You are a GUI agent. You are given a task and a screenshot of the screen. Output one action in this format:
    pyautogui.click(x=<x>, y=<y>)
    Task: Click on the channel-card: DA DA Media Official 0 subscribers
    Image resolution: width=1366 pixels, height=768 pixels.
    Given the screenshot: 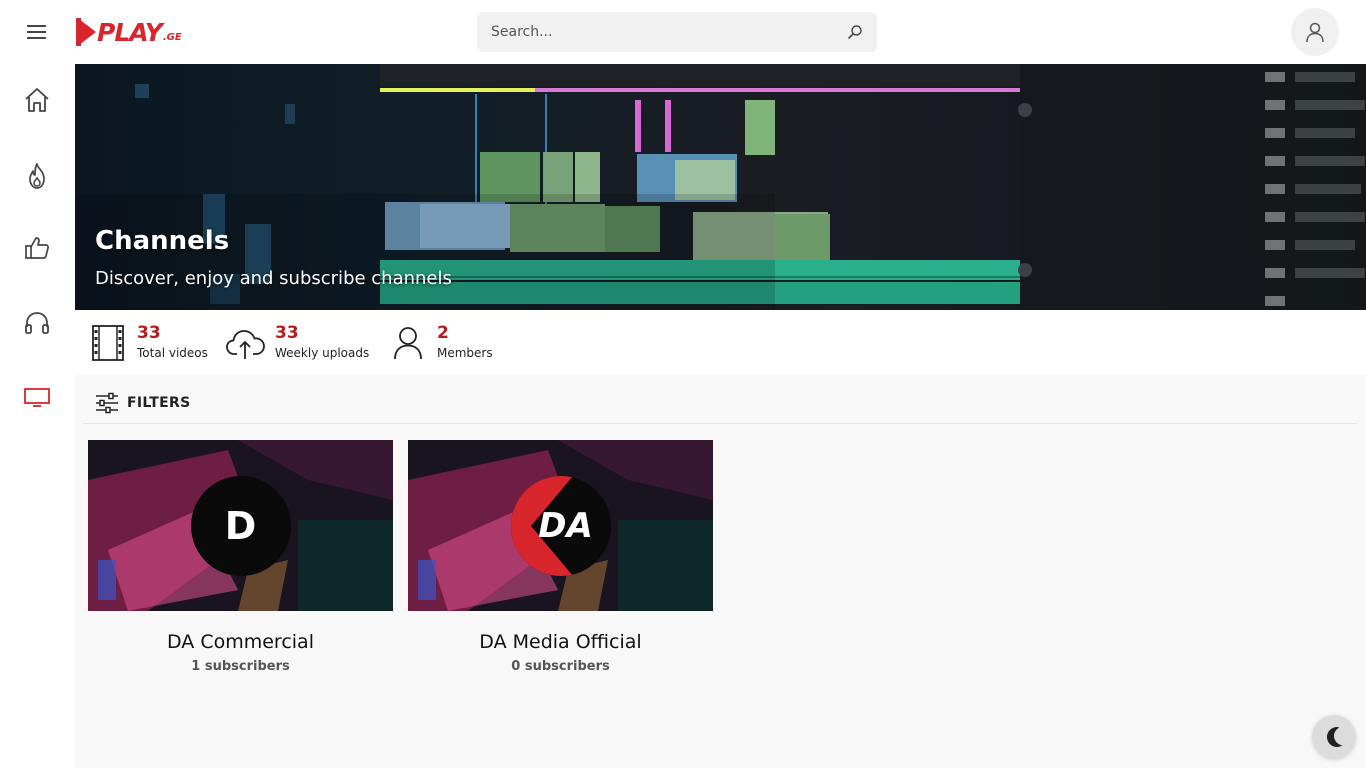 What is the action you would take?
    pyautogui.click(x=560, y=557)
    